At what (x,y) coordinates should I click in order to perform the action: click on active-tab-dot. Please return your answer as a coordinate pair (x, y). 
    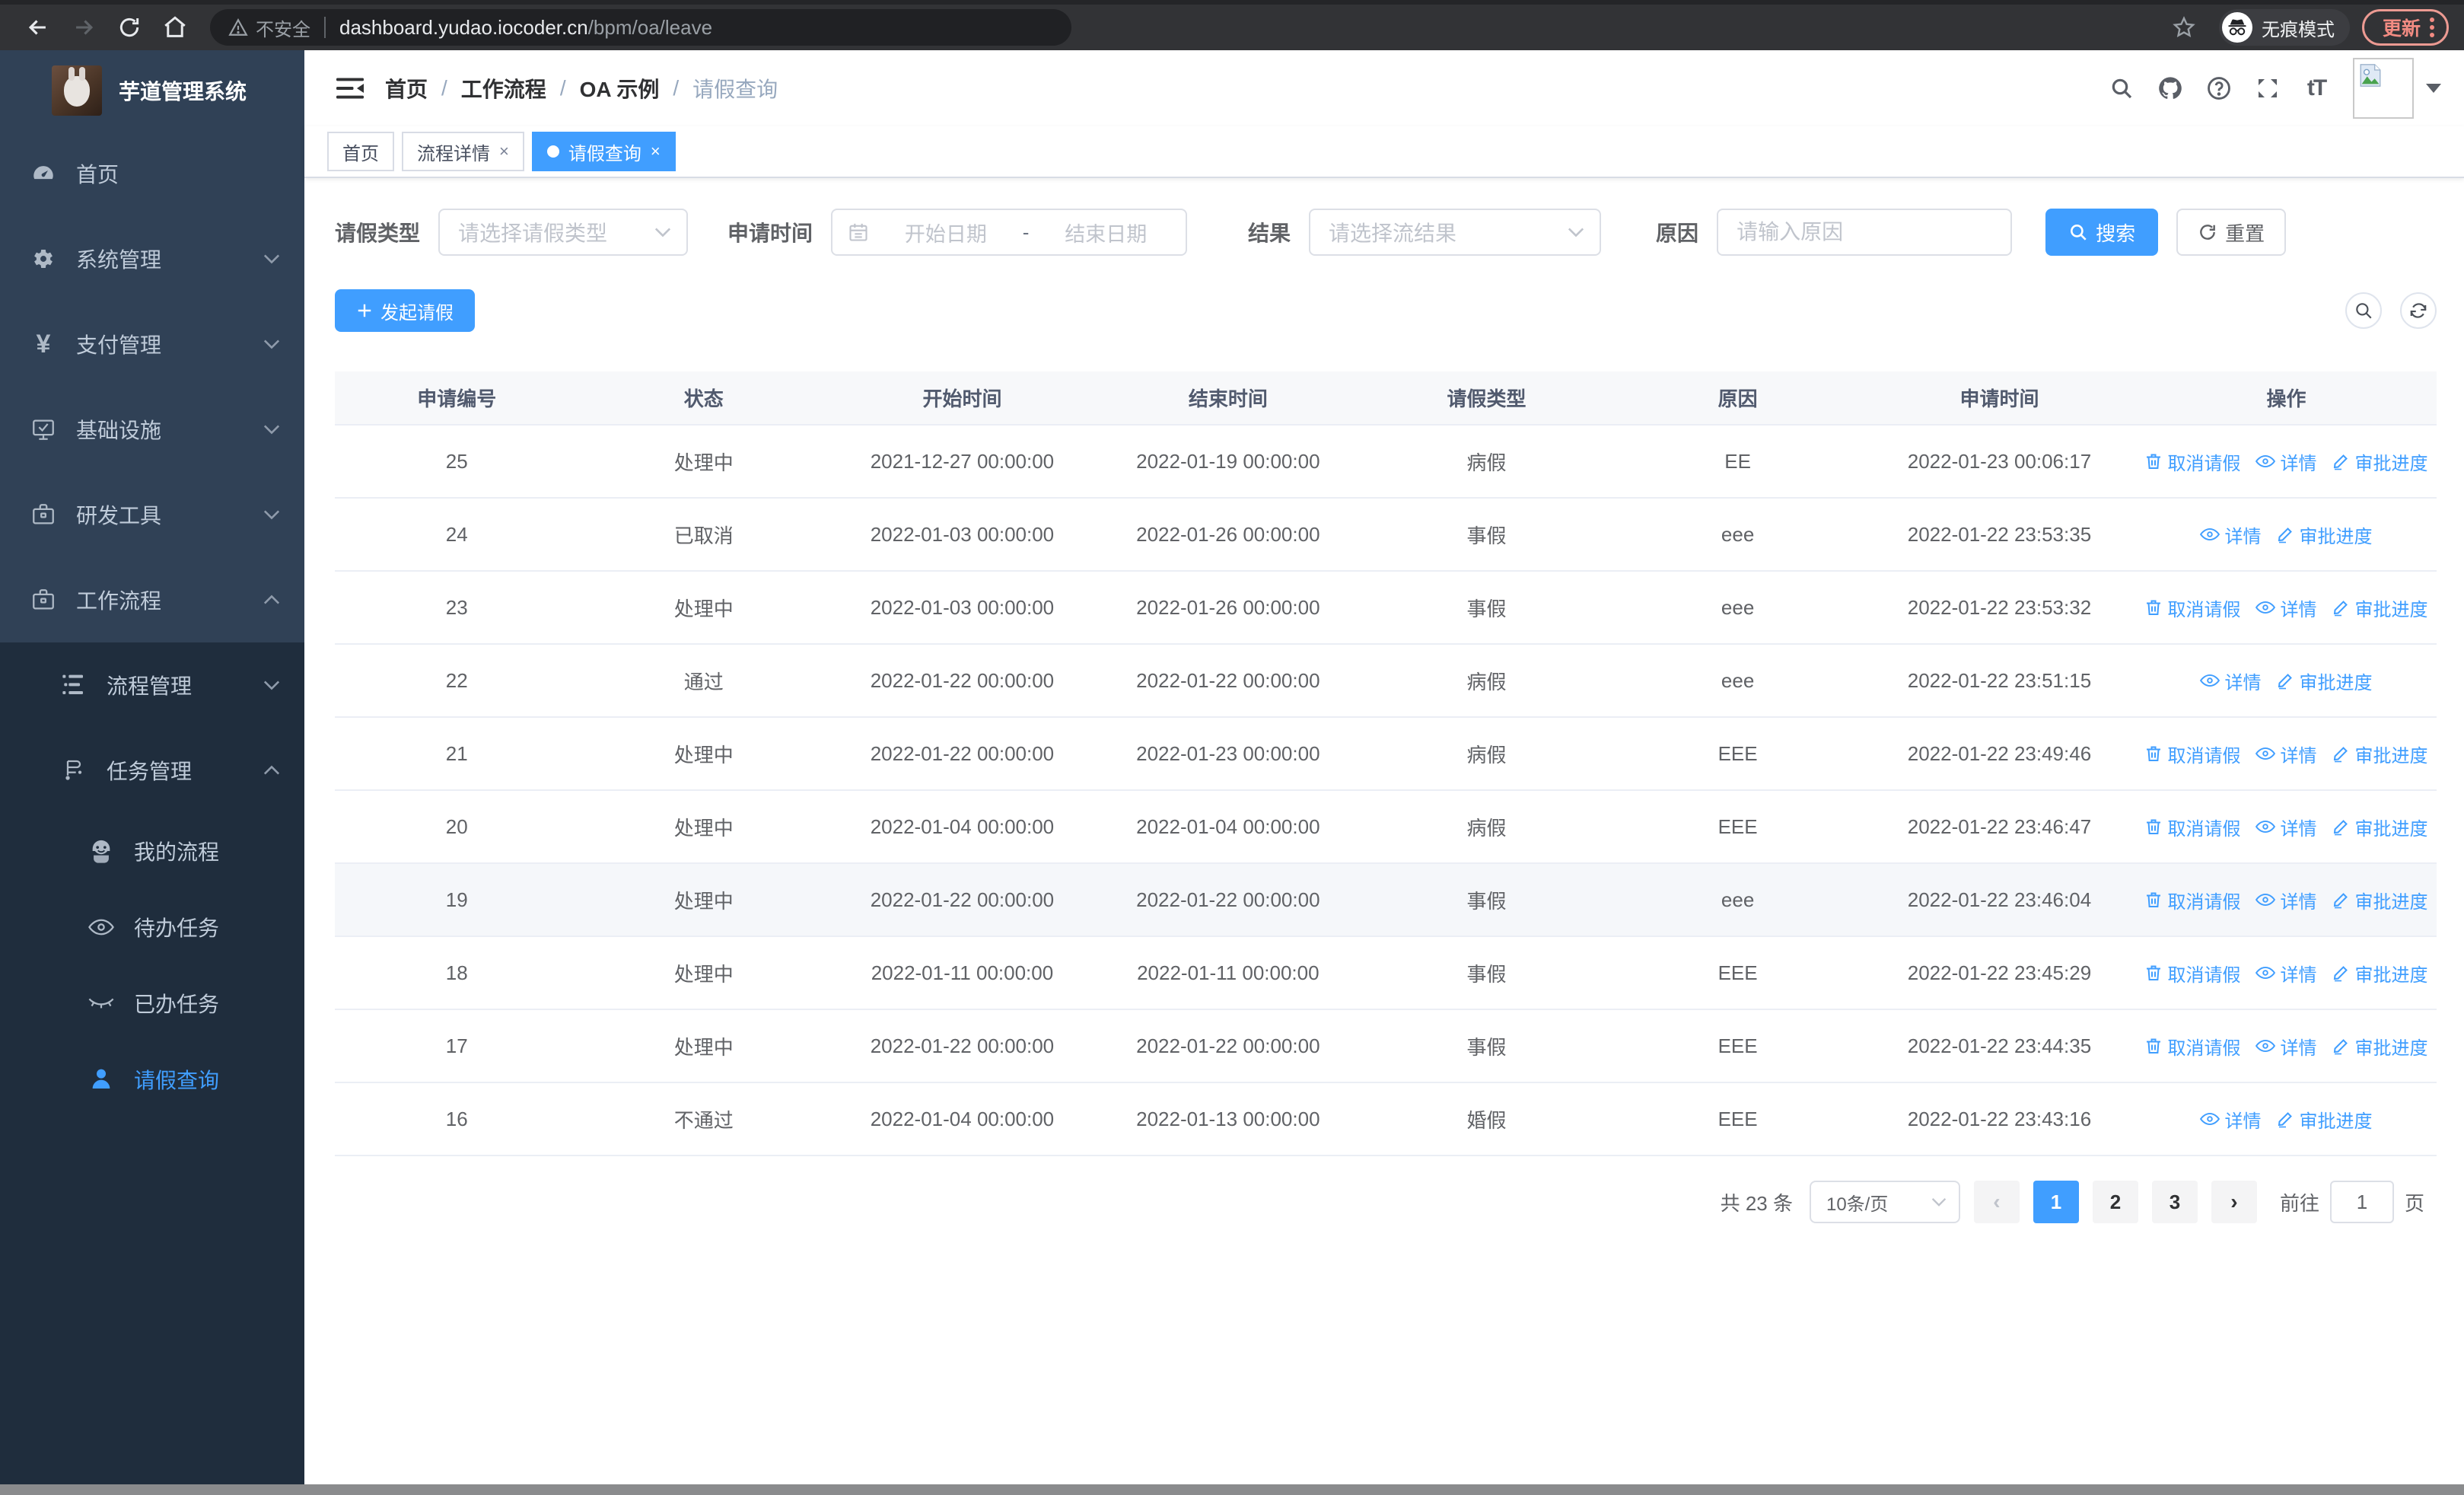
    Looking at the image, I should click on (552, 151).